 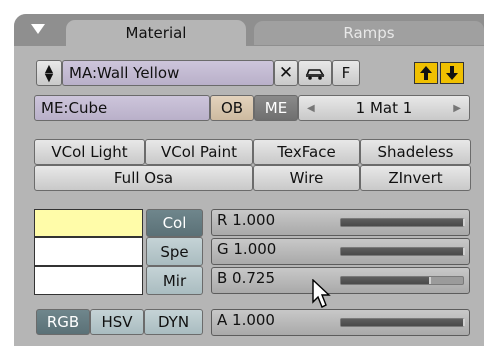 I want to click on b-slider-label: B 0.725, so click(x=246, y=278).